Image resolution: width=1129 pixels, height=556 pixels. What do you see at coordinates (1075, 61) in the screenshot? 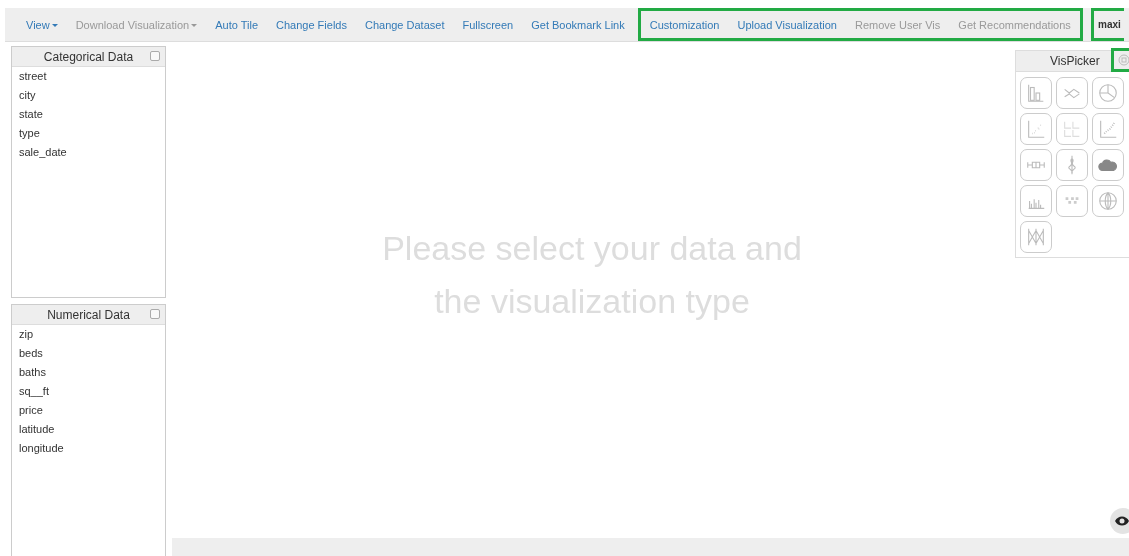
I see `panel-title: VisPicker` at bounding box center [1075, 61].